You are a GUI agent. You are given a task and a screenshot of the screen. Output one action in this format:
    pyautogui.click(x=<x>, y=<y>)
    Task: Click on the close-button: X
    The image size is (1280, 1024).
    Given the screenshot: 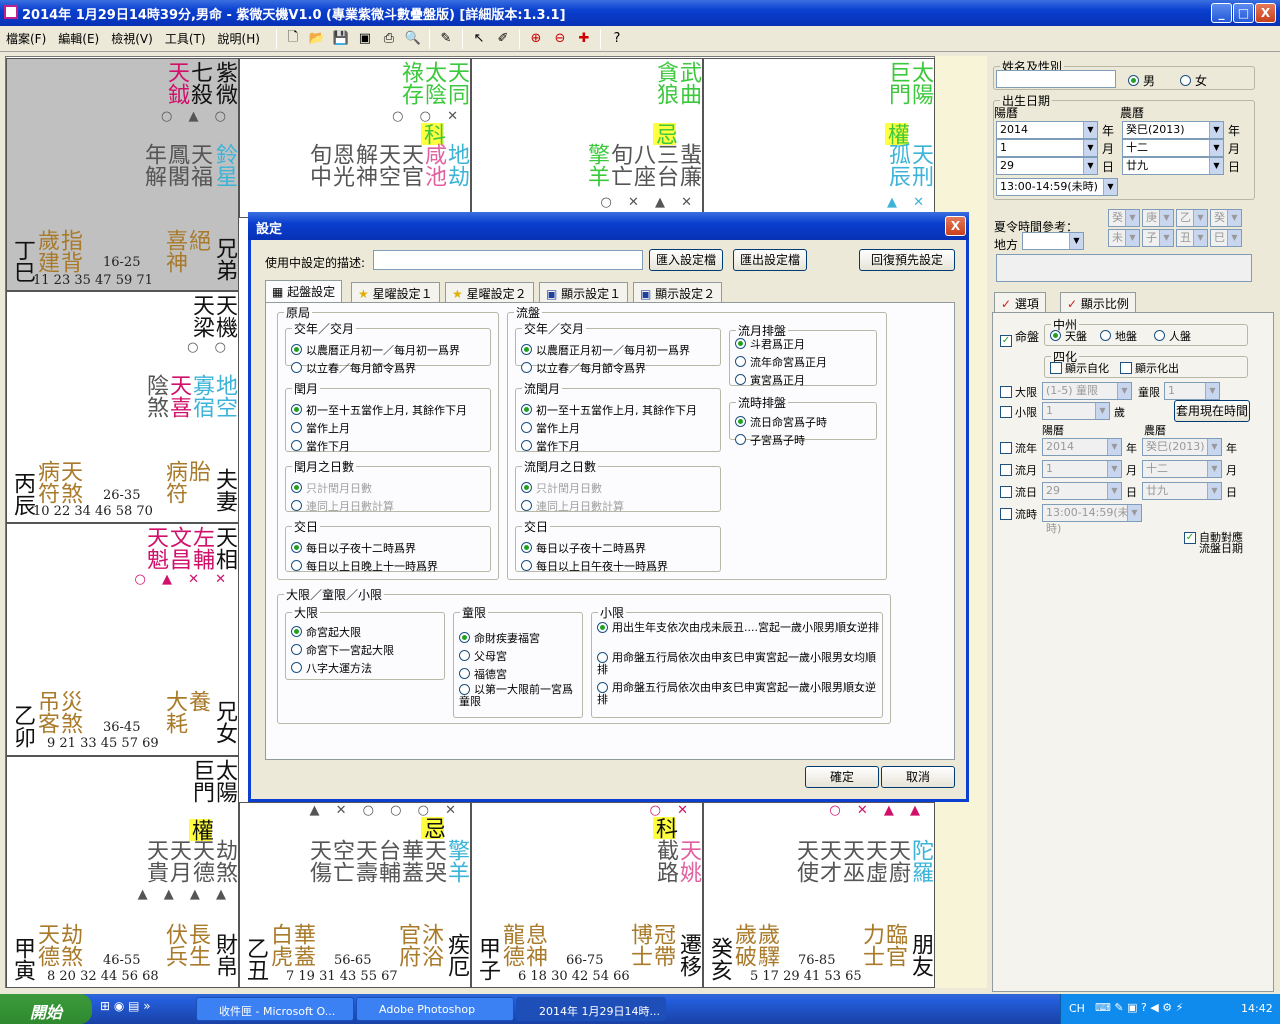 What is the action you would take?
    pyautogui.click(x=1265, y=13)
    